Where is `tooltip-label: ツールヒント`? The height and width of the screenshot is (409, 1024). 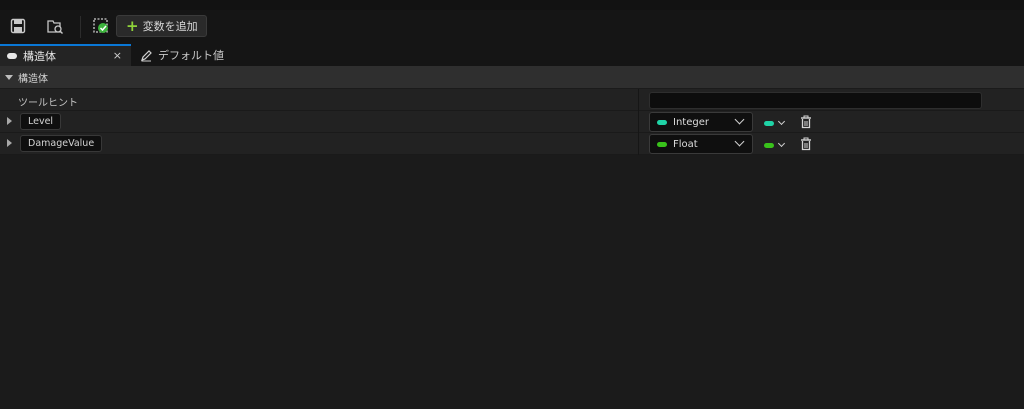 tooltip-label: ツールヒント is located at coordinates (48, 103).